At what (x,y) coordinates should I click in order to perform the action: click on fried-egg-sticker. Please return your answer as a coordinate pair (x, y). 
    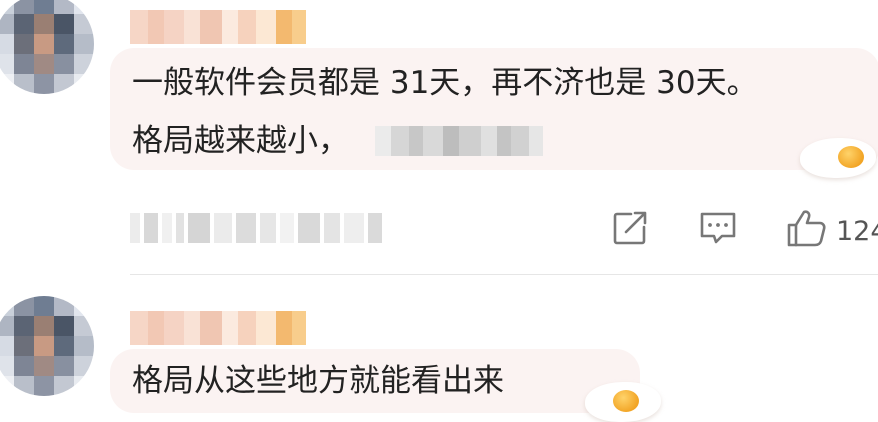
    Looking at the image, I should click on (623, 402).